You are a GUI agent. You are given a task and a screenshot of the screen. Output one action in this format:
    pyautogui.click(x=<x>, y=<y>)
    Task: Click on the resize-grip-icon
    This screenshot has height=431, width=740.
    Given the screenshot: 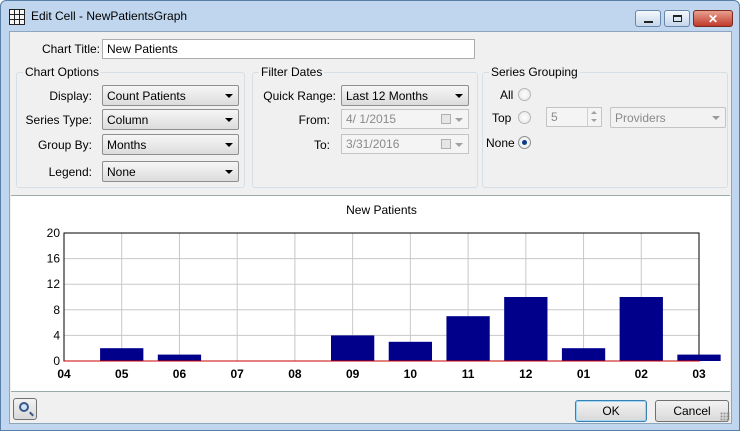 What is the action you would take?
    pyautogui.click(x=725, y=417)
    